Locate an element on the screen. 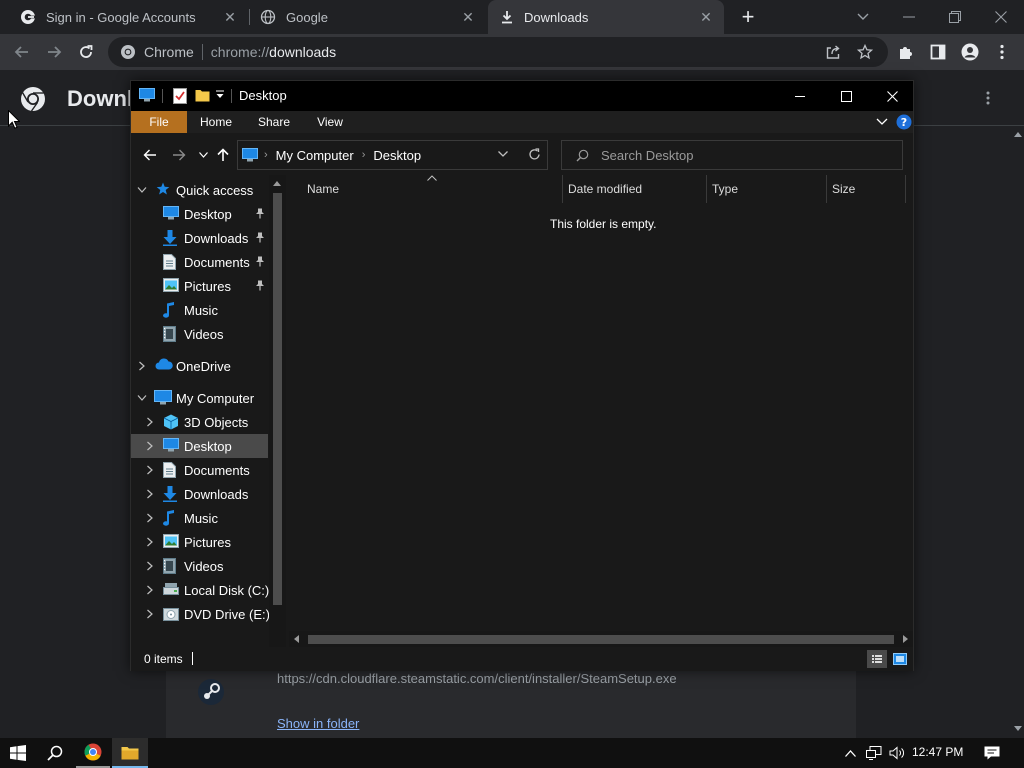 This screenshot has height=768, width=1024. scroll-down-arrow is located at coordinates (1018, 728).